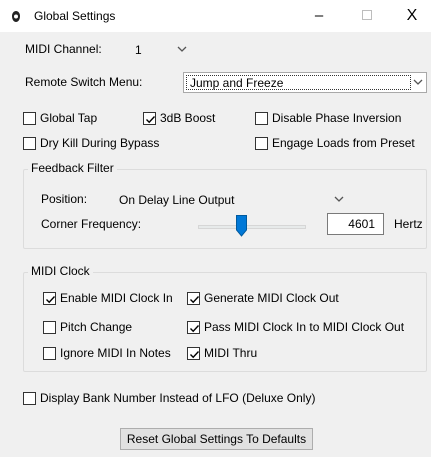  What do you see at coordinates (408, 224) in the screenshot?
I see `hertz-unit-label: Hertz` at bounding box center [408, 224].